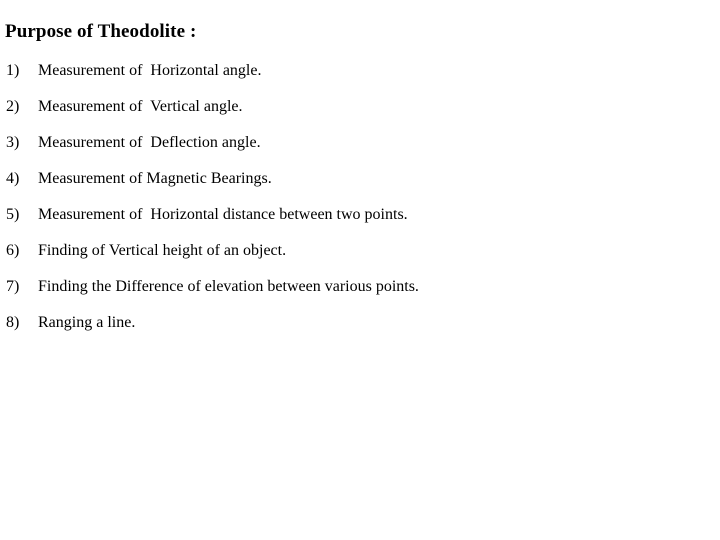 The image size is (720, 540). What do you see at coordinates (13, 70) in the screenshot?
I see `list-item-number: 1)` at bounding box center [13, 70].